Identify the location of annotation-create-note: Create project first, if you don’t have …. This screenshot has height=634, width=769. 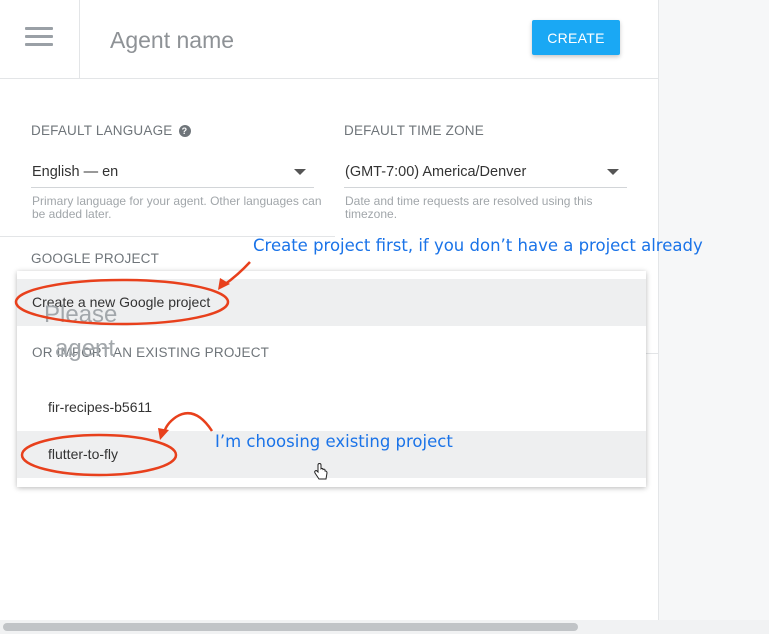
(478, 245).